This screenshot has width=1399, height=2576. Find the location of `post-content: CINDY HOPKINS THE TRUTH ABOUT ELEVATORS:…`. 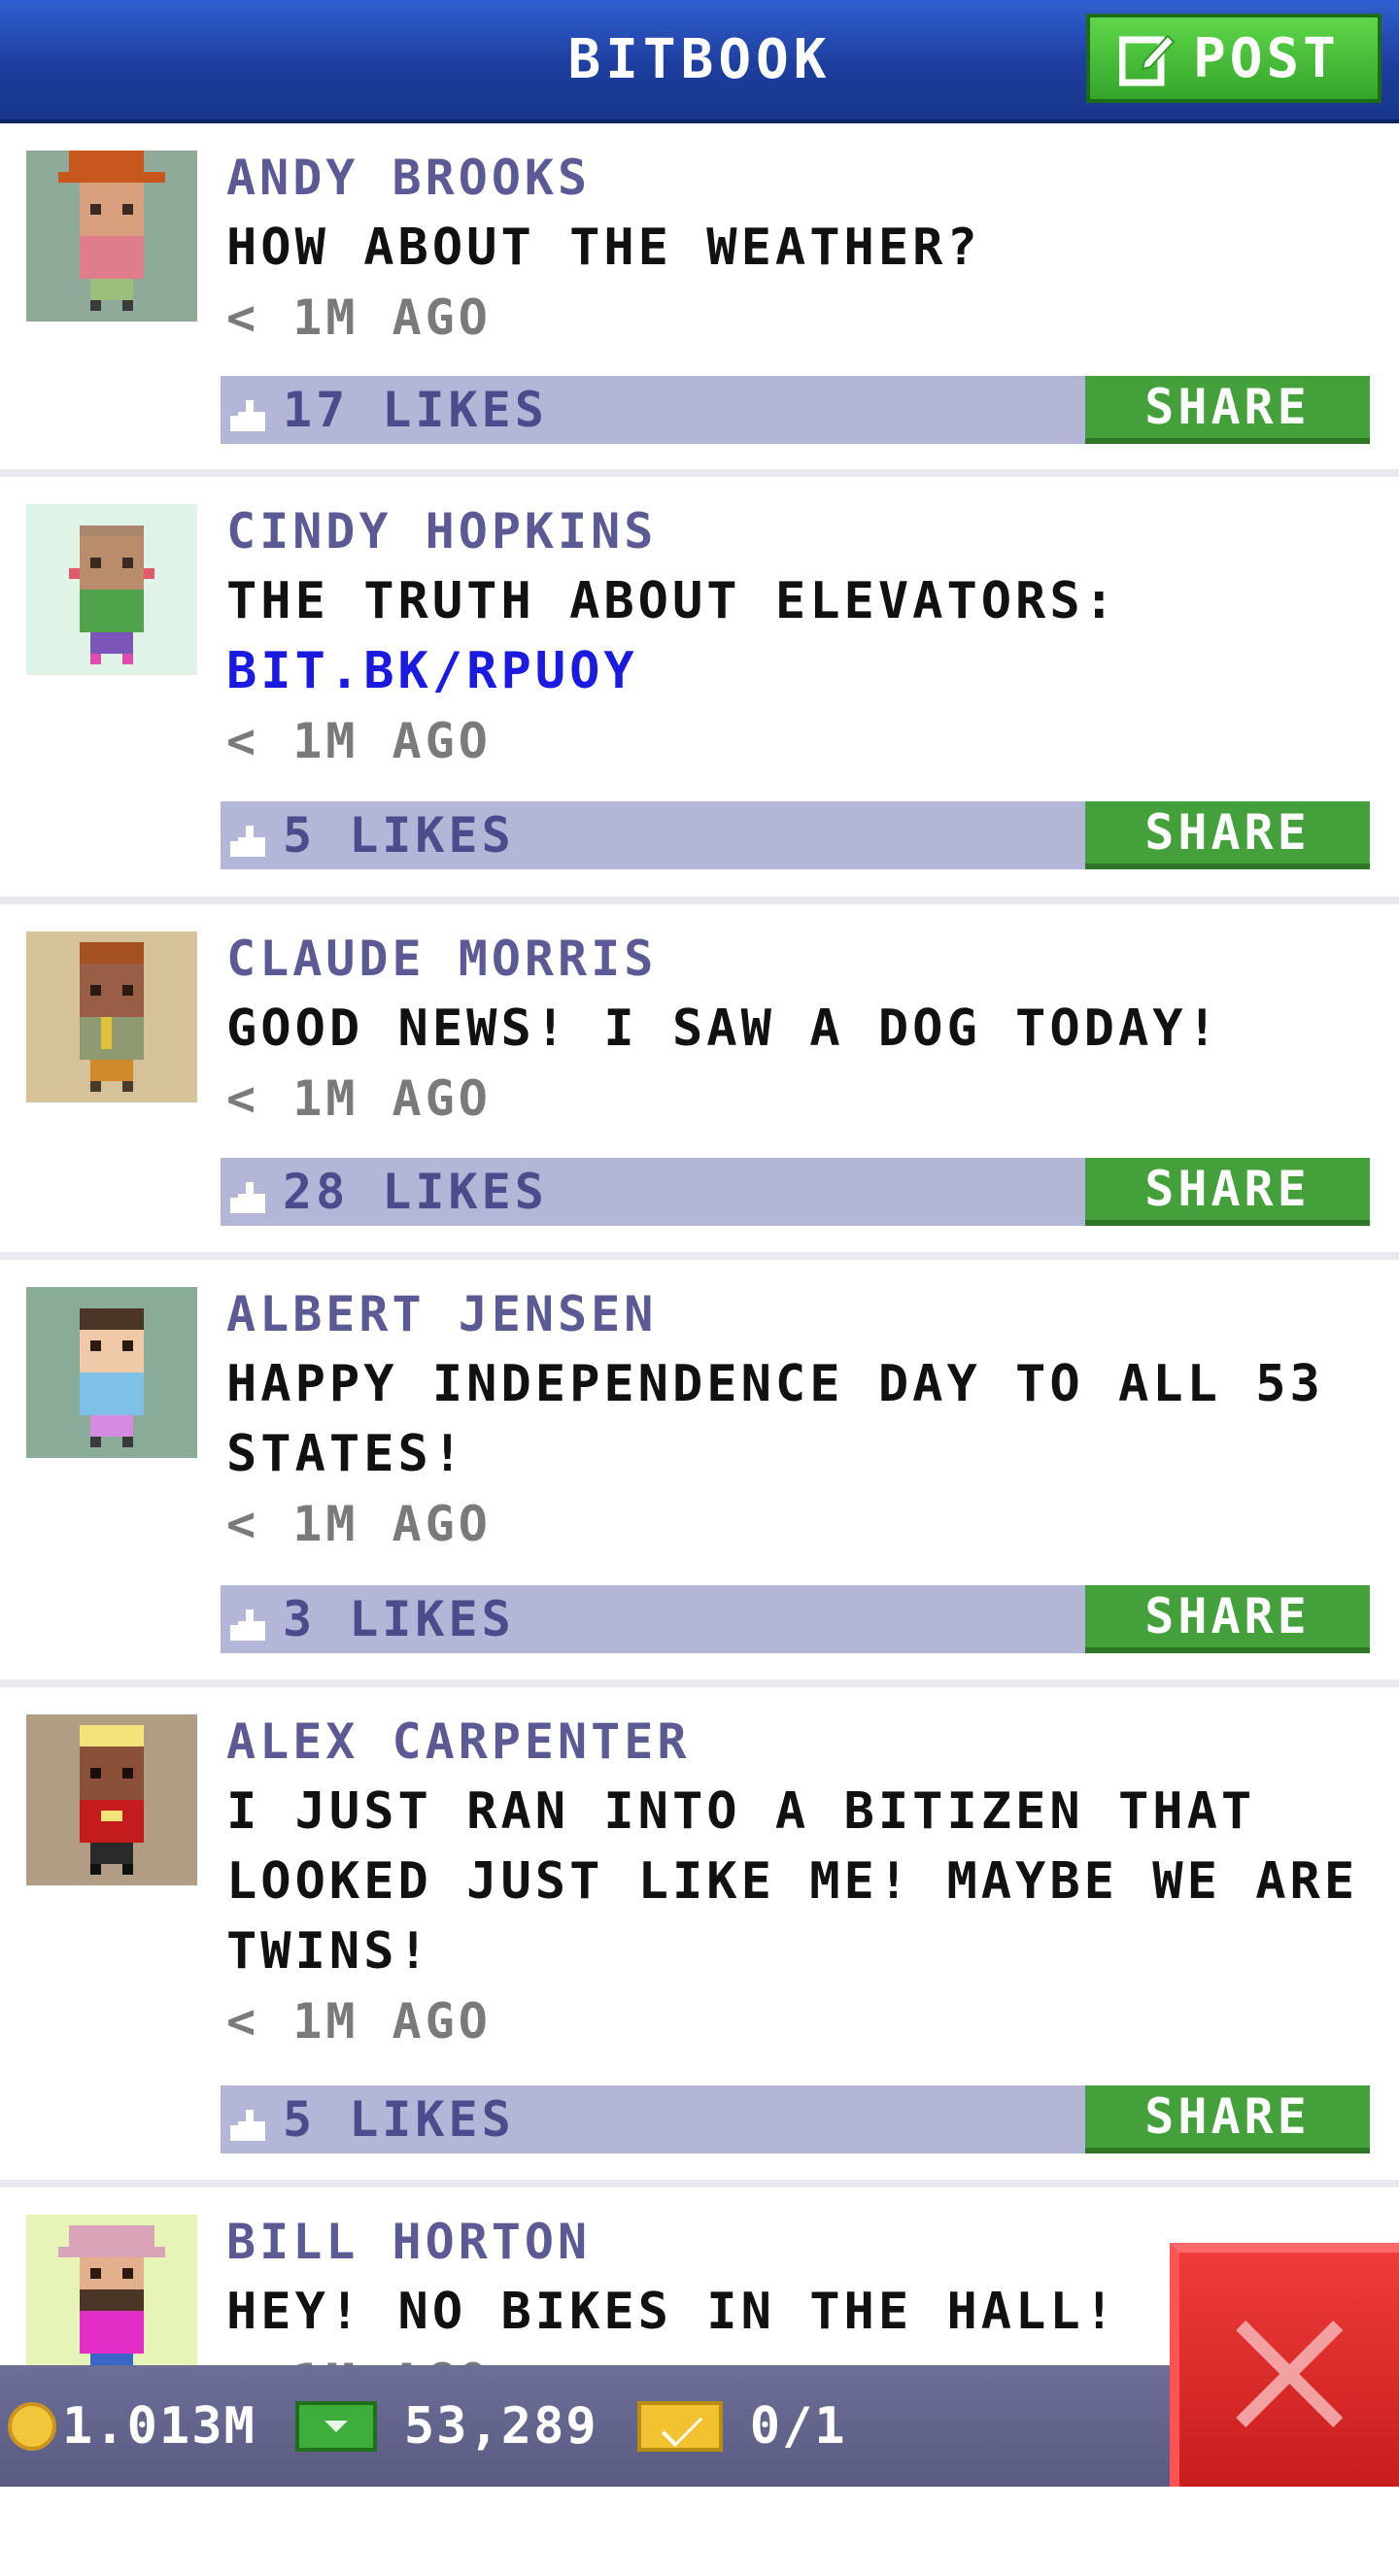

post-content: CINDY HOPKINS THE TRUTH ABOUT ELEVATORS:… is located at coordinates (798, 636).